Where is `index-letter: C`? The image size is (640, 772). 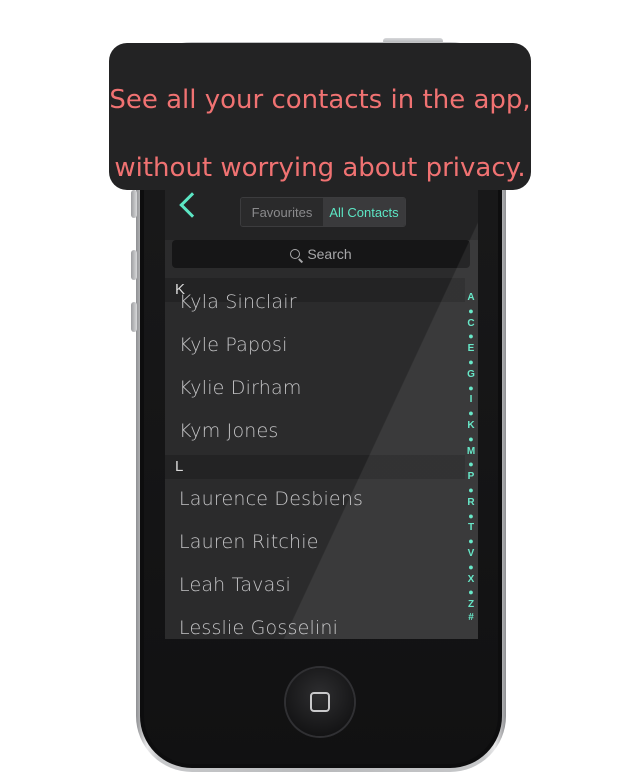 index-letter: C is located at coordinates (470, 324).